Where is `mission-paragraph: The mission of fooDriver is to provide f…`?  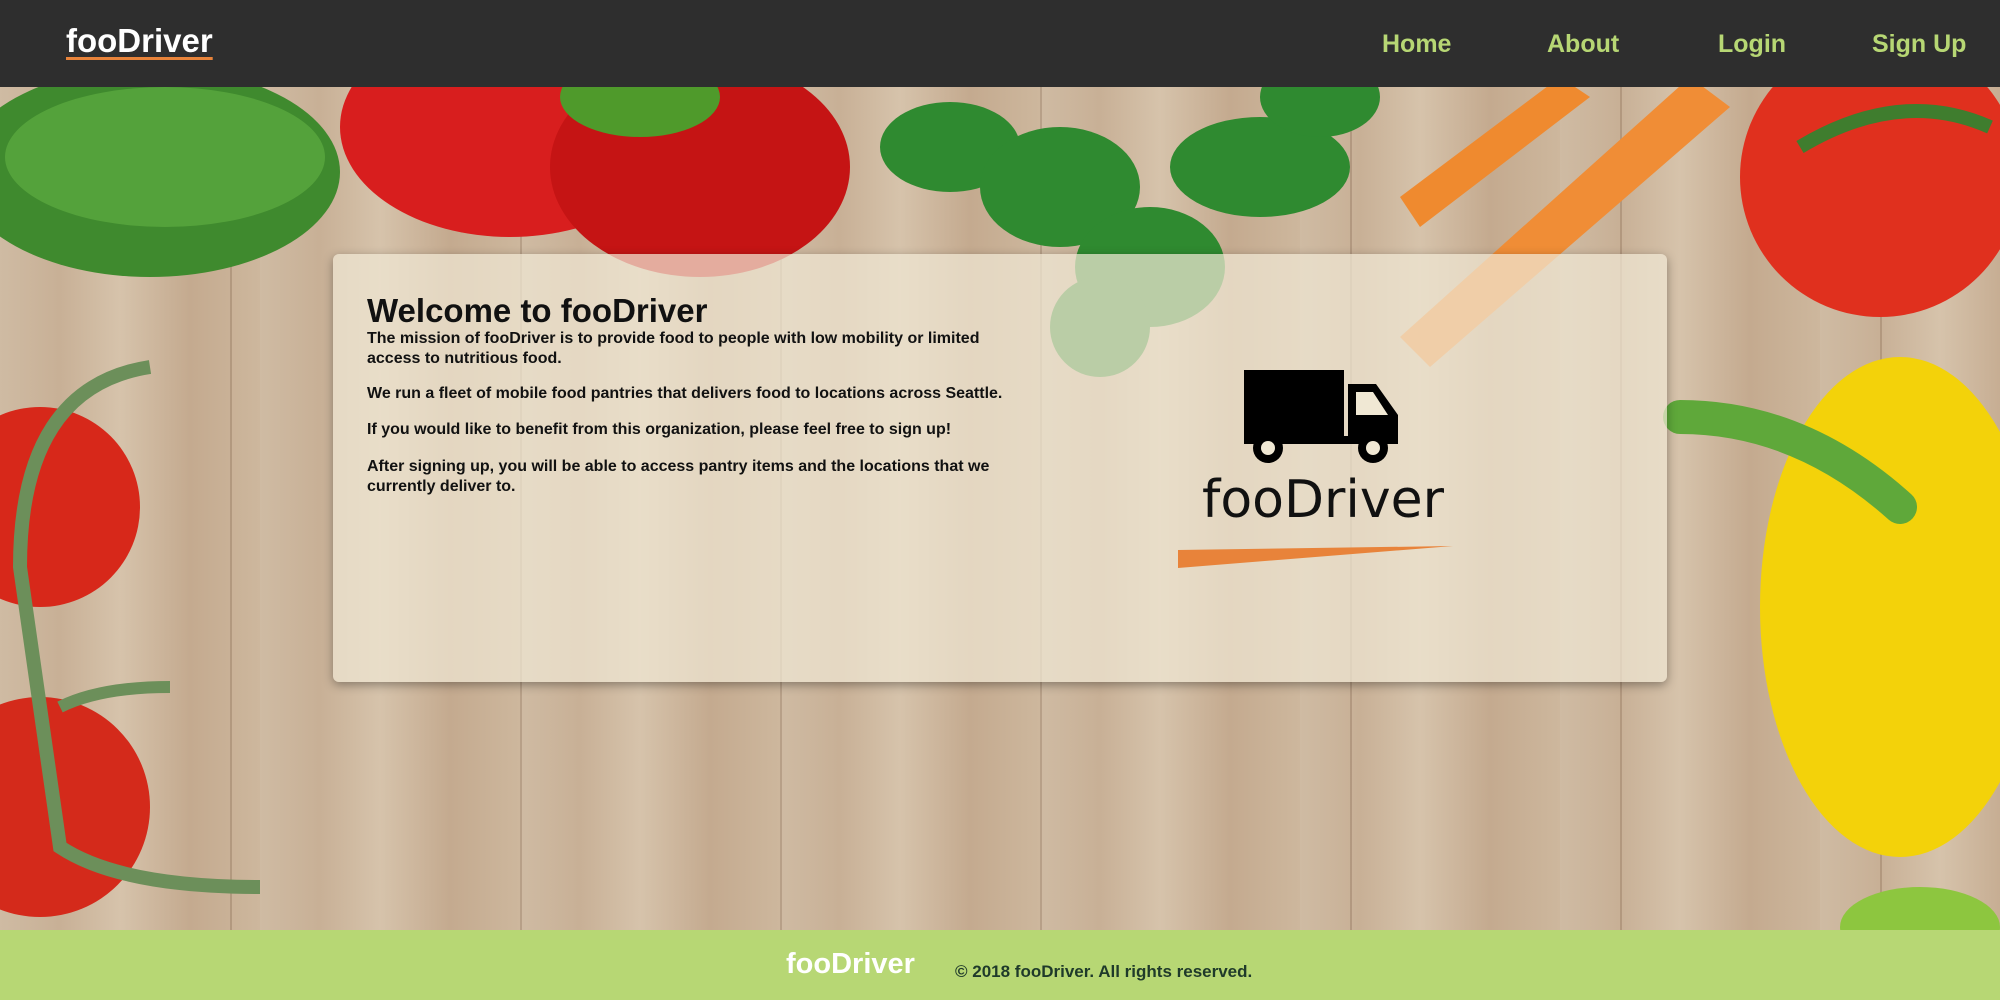
mission-paragraph: The mission of fooDriver is to provide f… is located at coordinates (673, 348).